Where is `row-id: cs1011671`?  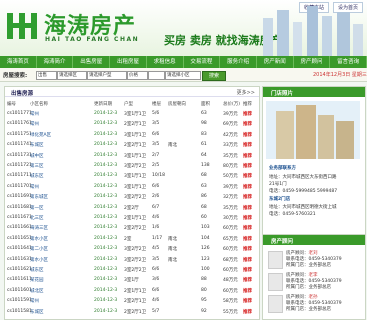 row-id: cs1011671 is located at coordinates (19, 217).